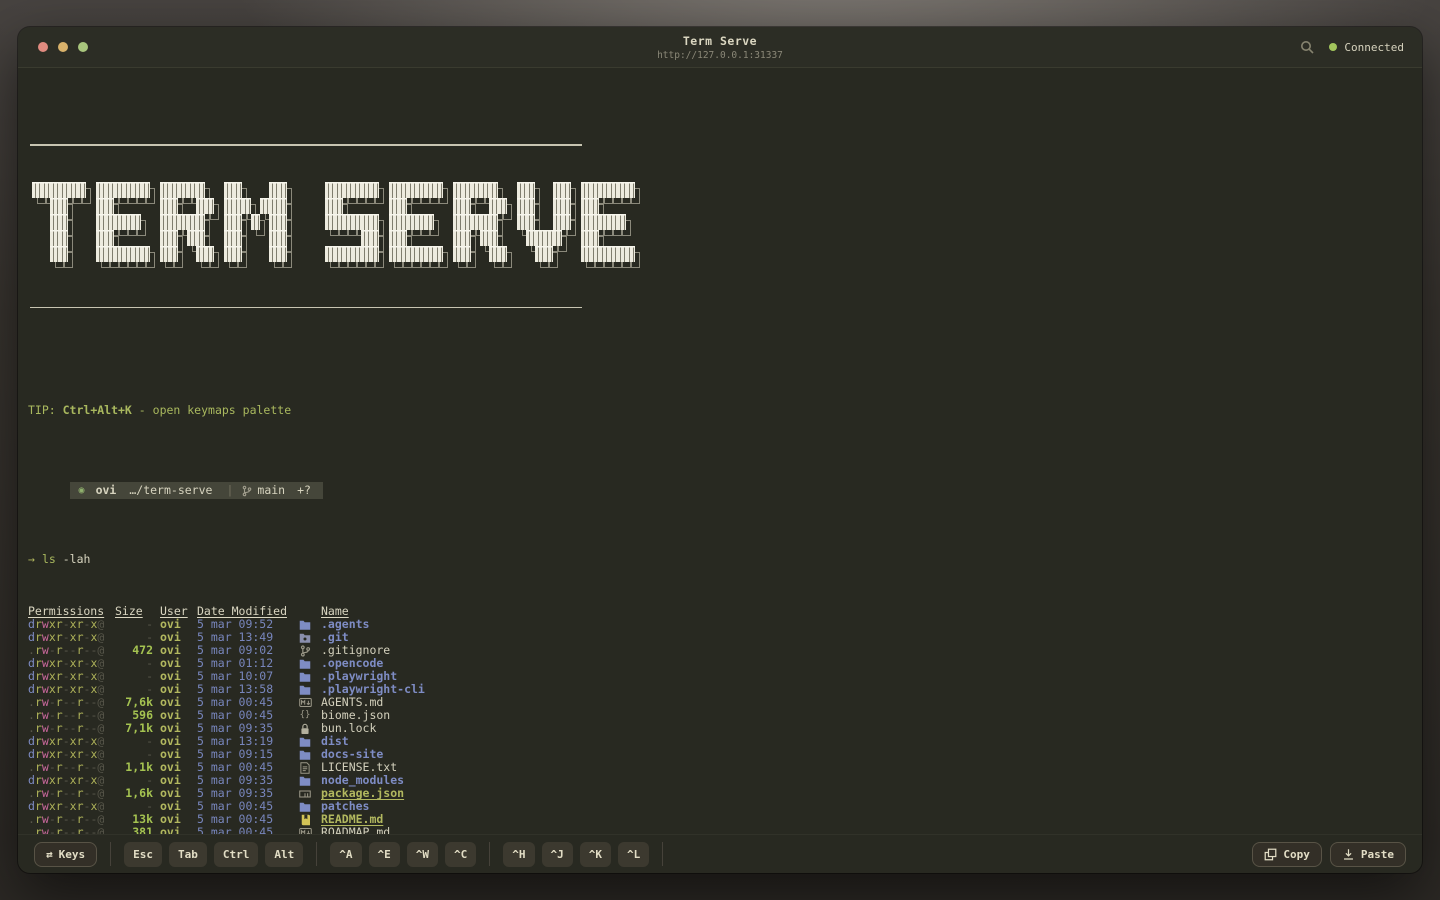 Image resolution: width=1440 pixels, height=900 pixels. I want to click on minimize-button, so click(63, 47).